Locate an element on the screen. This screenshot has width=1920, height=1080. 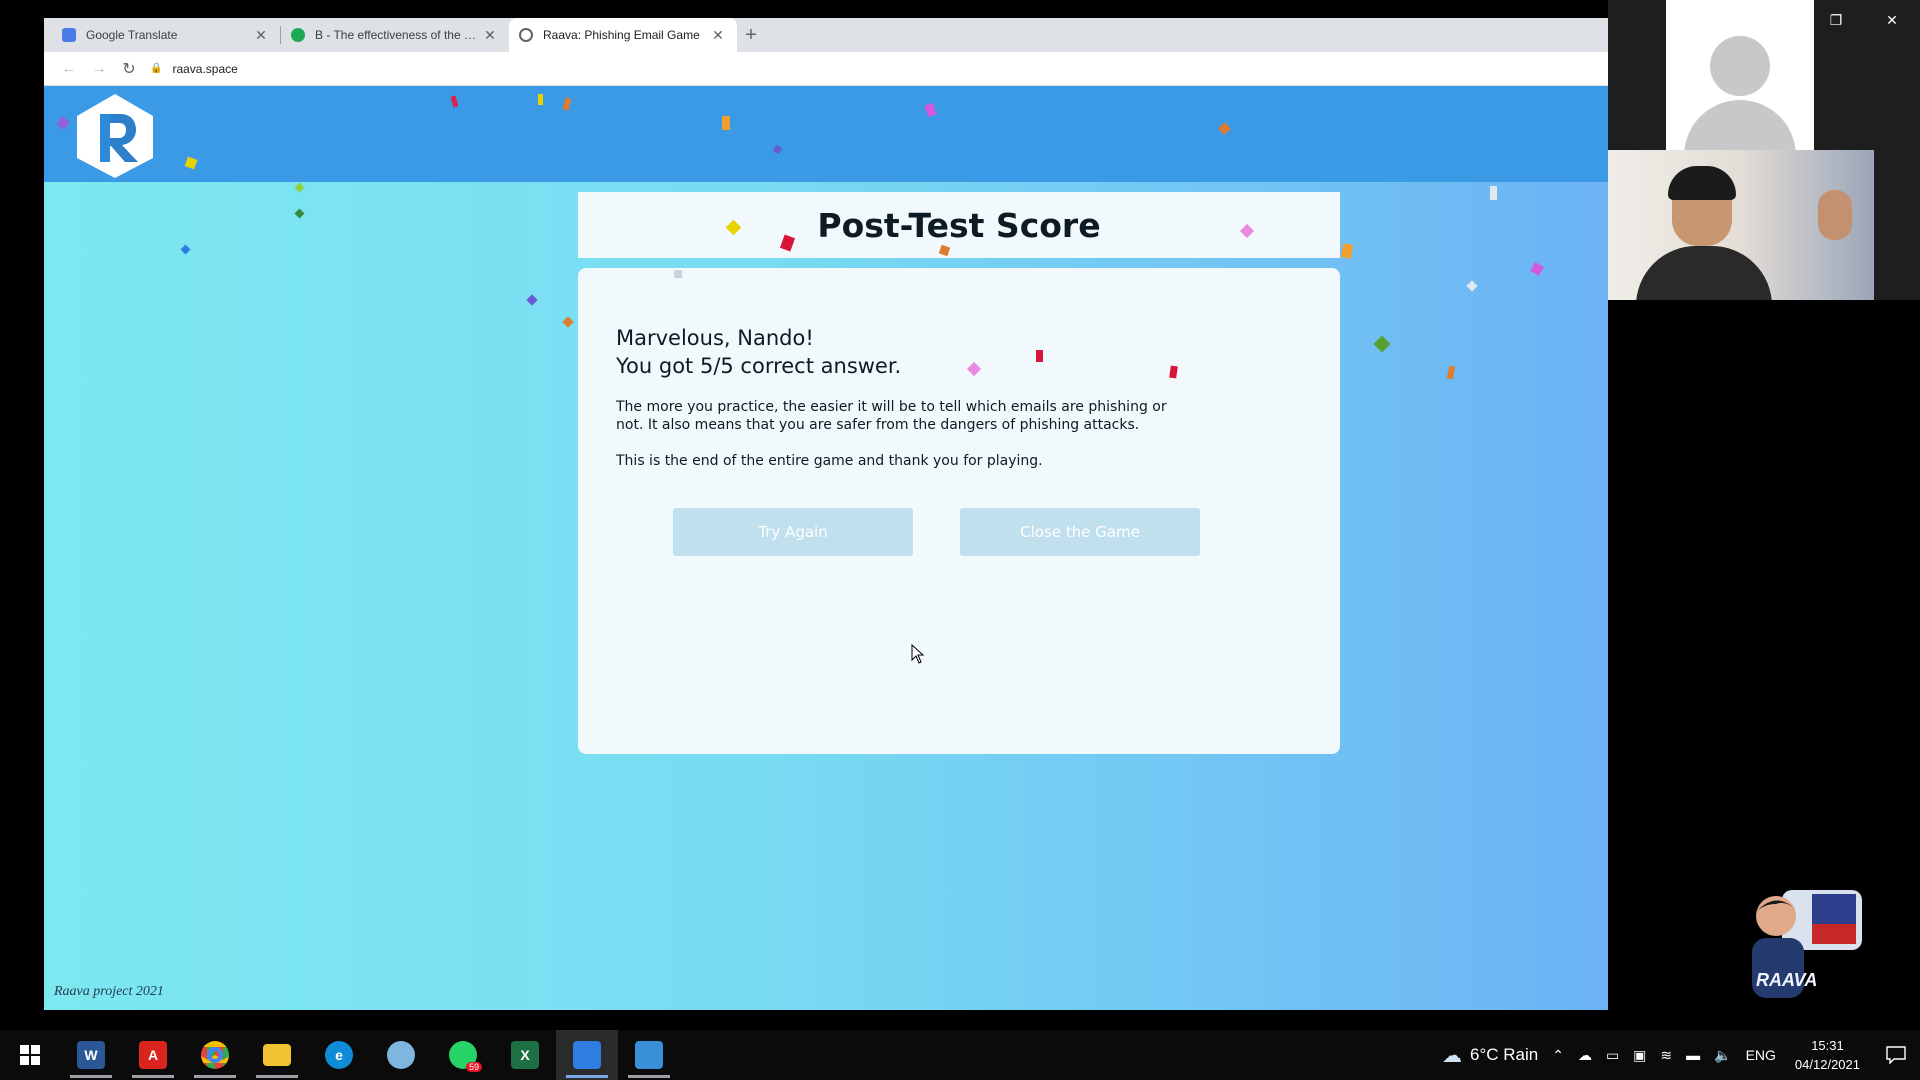
folder-icon is located at coordinates (277, 1055).